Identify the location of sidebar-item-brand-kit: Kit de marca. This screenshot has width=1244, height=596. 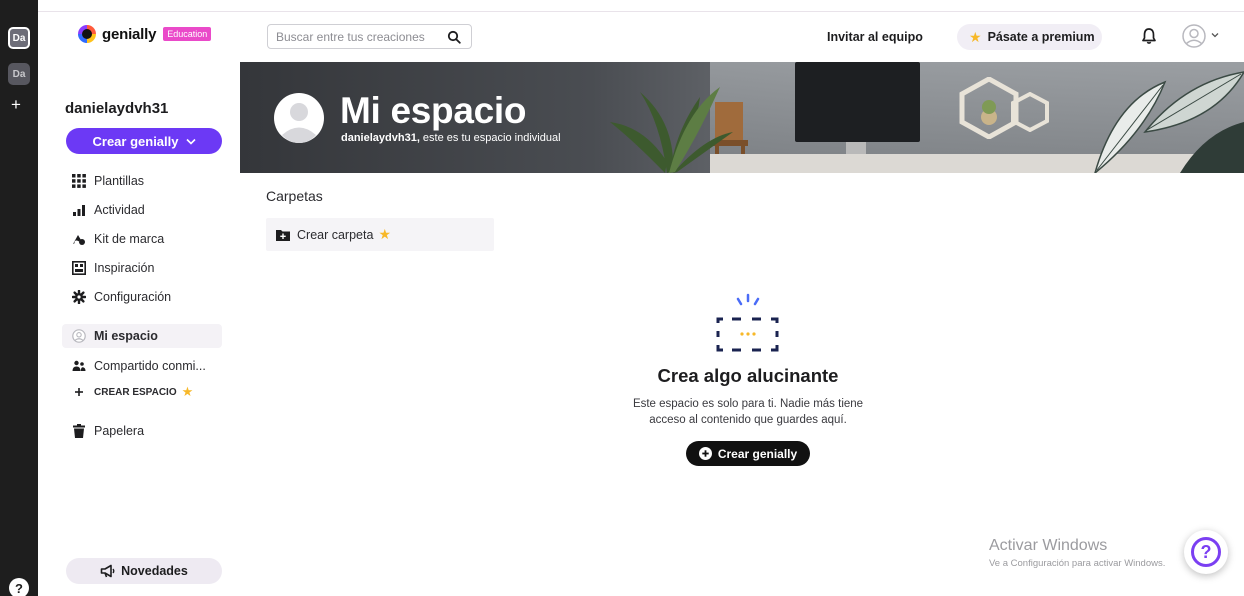
(118, 239).